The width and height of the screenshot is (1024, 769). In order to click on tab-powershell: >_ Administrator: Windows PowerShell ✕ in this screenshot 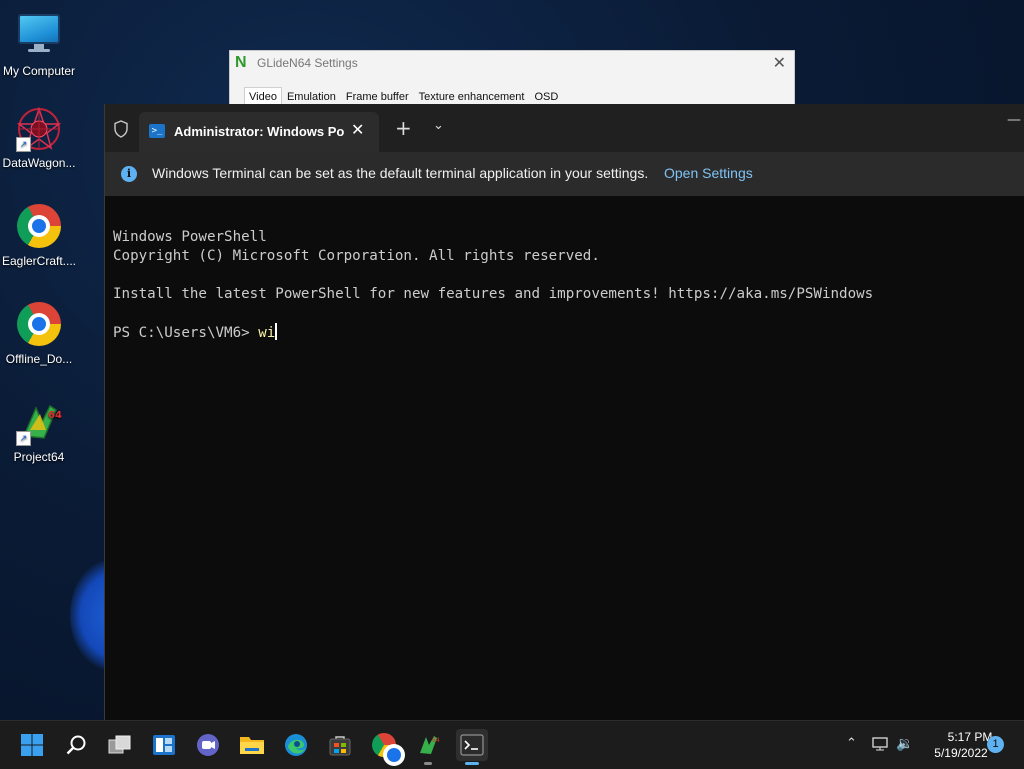, I will do `click(259, 132)`.